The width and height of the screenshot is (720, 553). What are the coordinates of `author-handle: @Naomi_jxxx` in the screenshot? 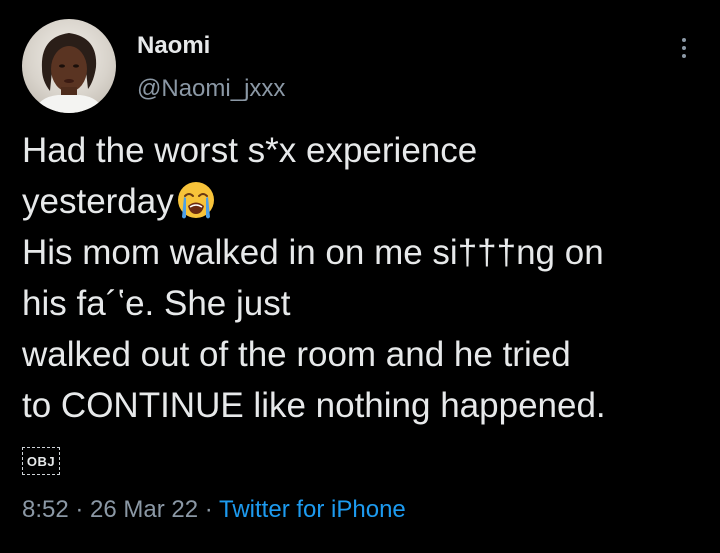 It's located at (211, 89).